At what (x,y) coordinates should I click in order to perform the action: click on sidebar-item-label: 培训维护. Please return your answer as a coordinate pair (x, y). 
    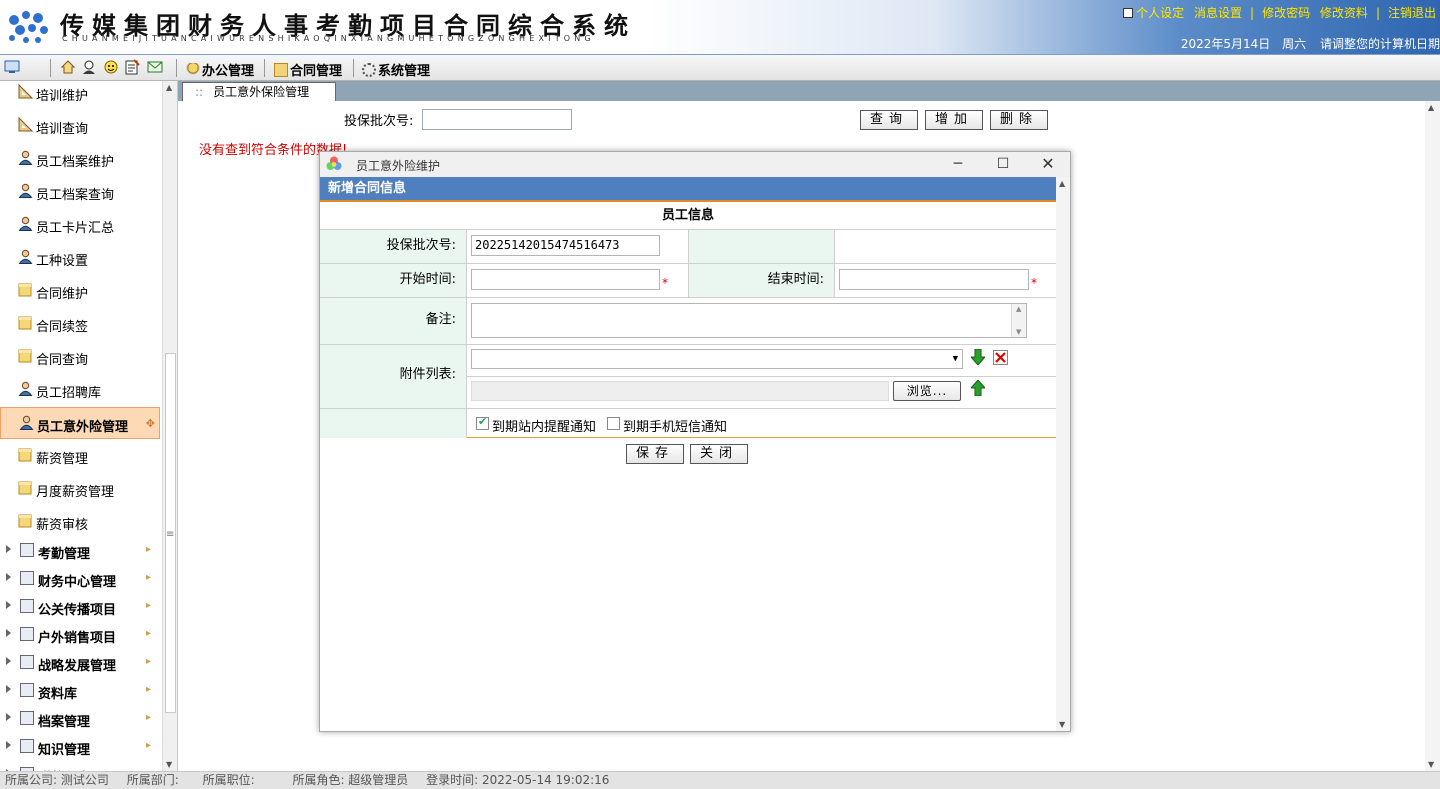
    Looking at the image, I should click on (62, 96).